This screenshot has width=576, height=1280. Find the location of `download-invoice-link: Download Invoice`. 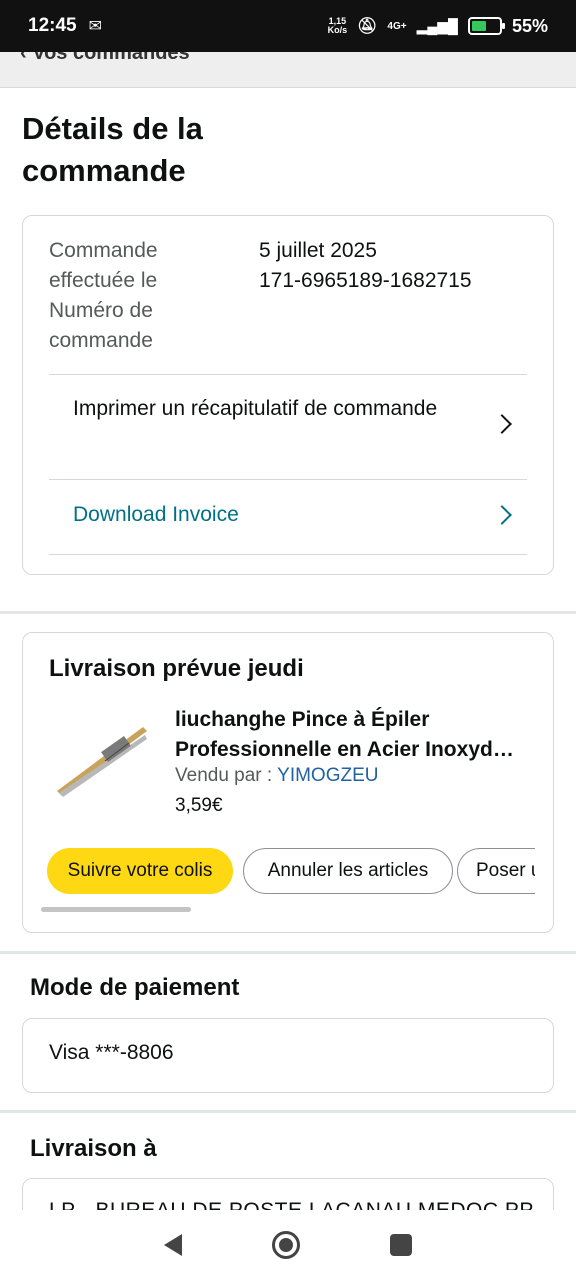

download-invoice-link: Download Invoice is located at coordinates (293, 515).